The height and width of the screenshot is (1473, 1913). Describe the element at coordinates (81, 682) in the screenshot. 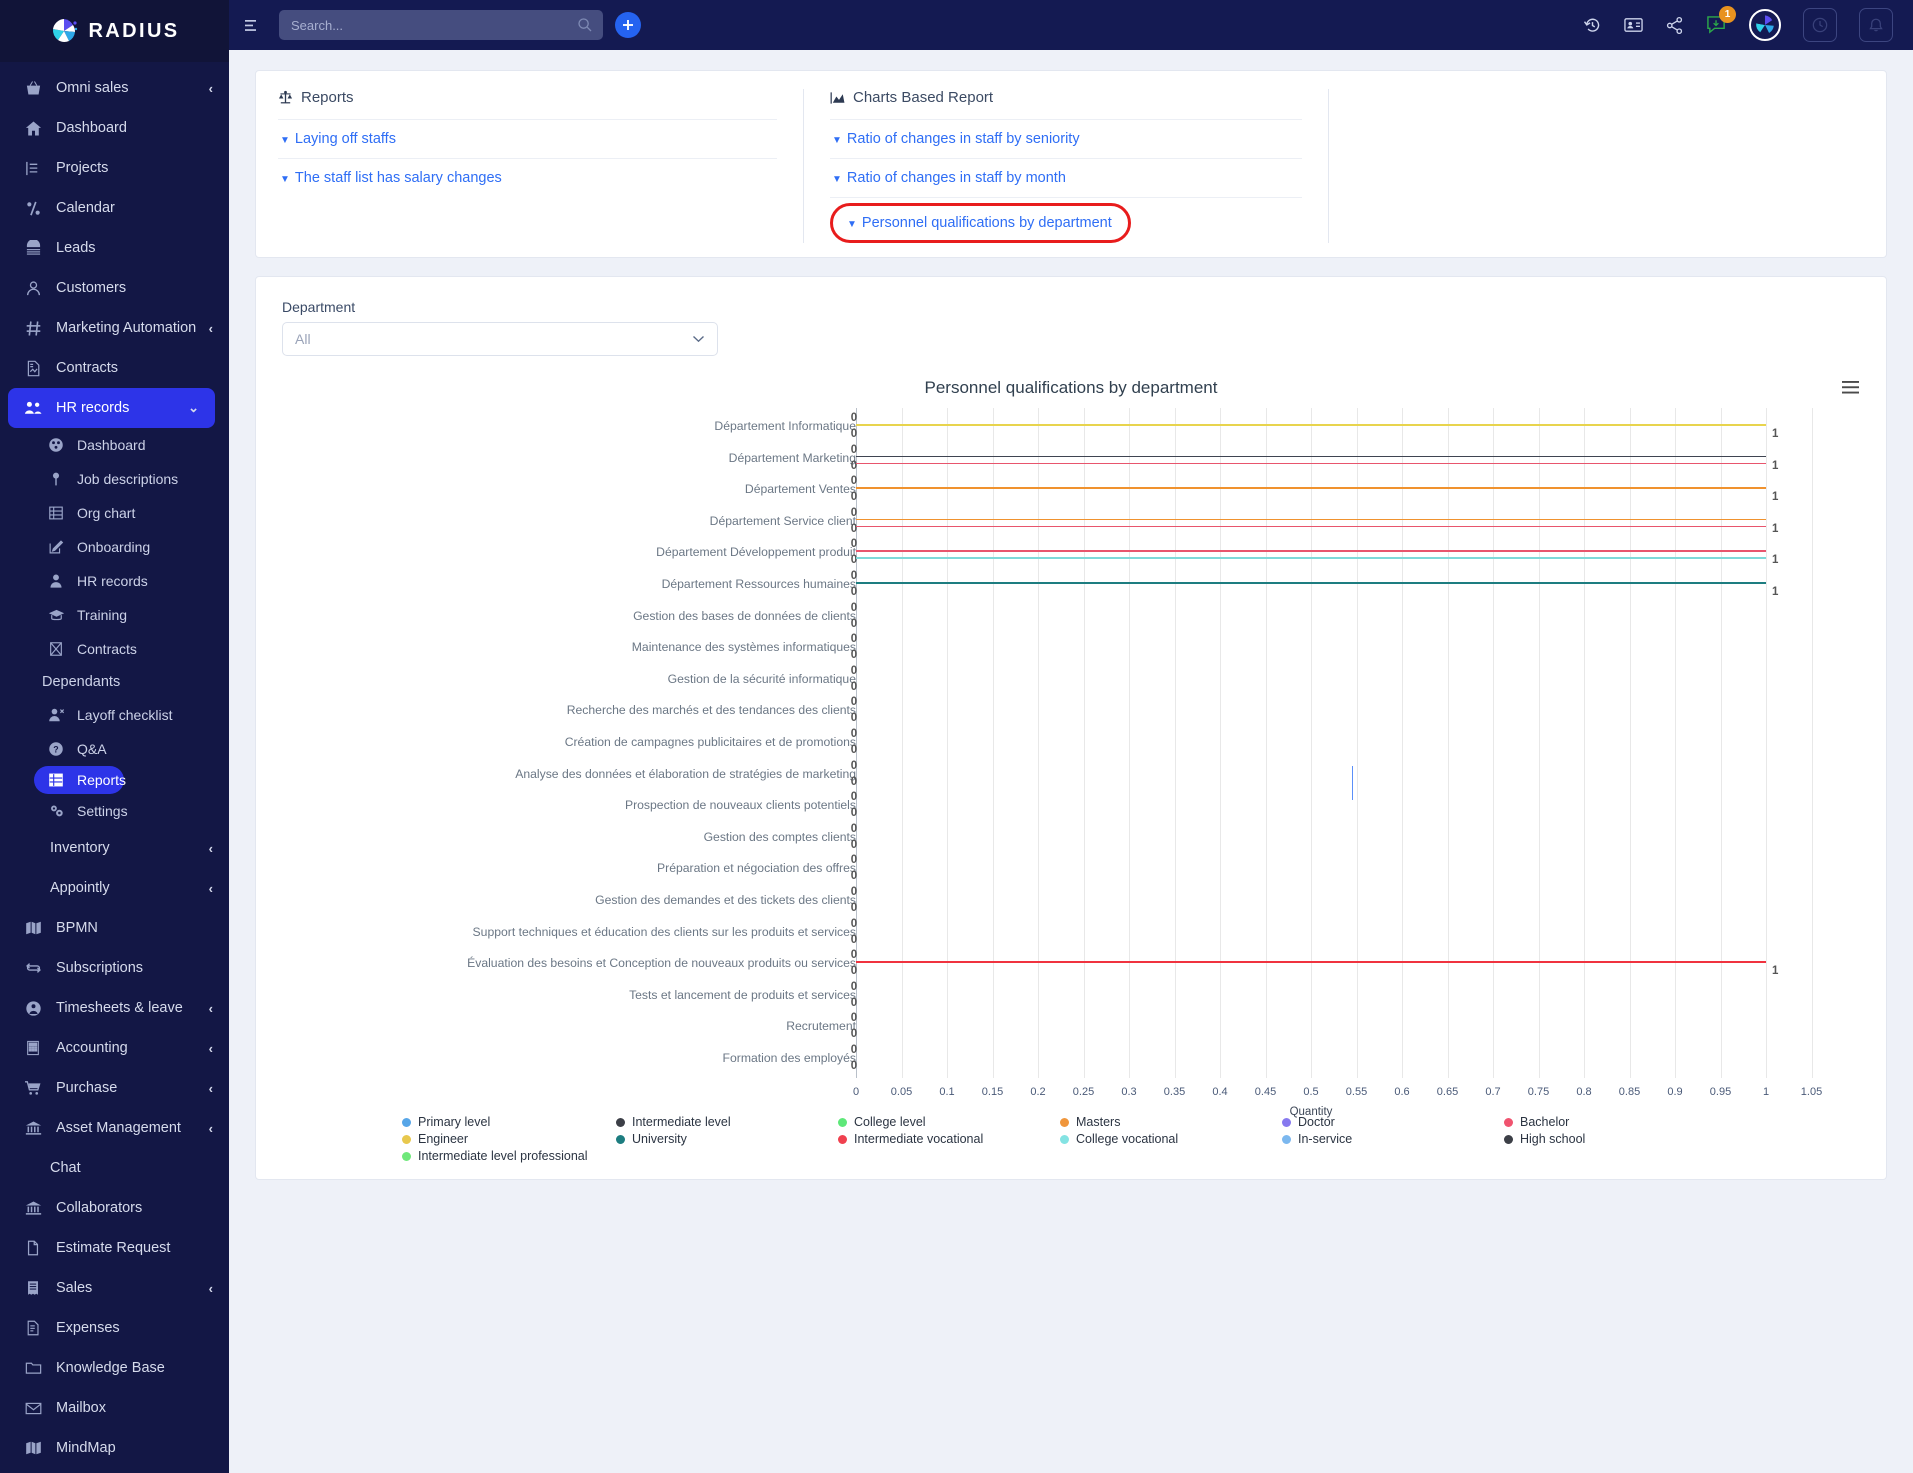

I see `sidebar-item-label: Dependants` at that location.